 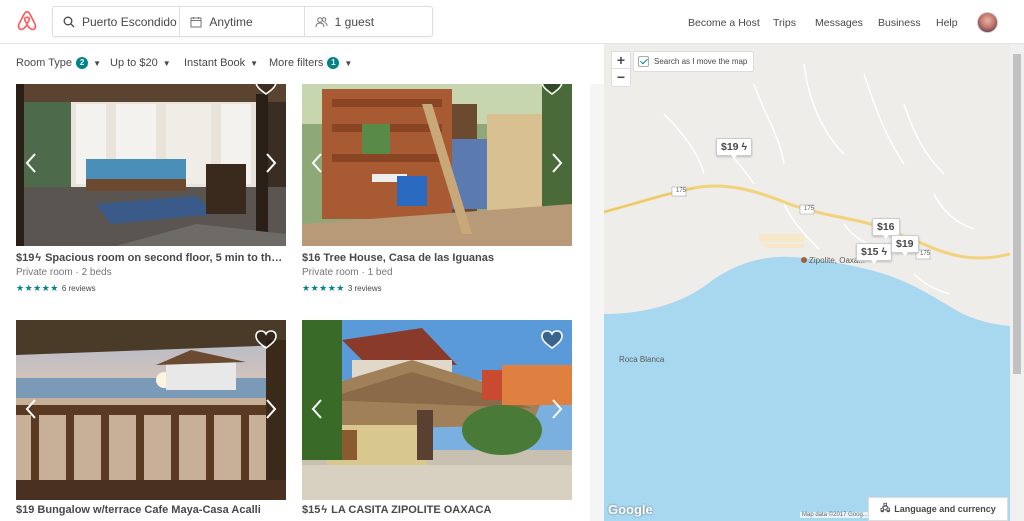 What do you see at coordinates (621, 77) in the screenshot?
I see `zoom-out-button: −` at bounding box center [621, 77].